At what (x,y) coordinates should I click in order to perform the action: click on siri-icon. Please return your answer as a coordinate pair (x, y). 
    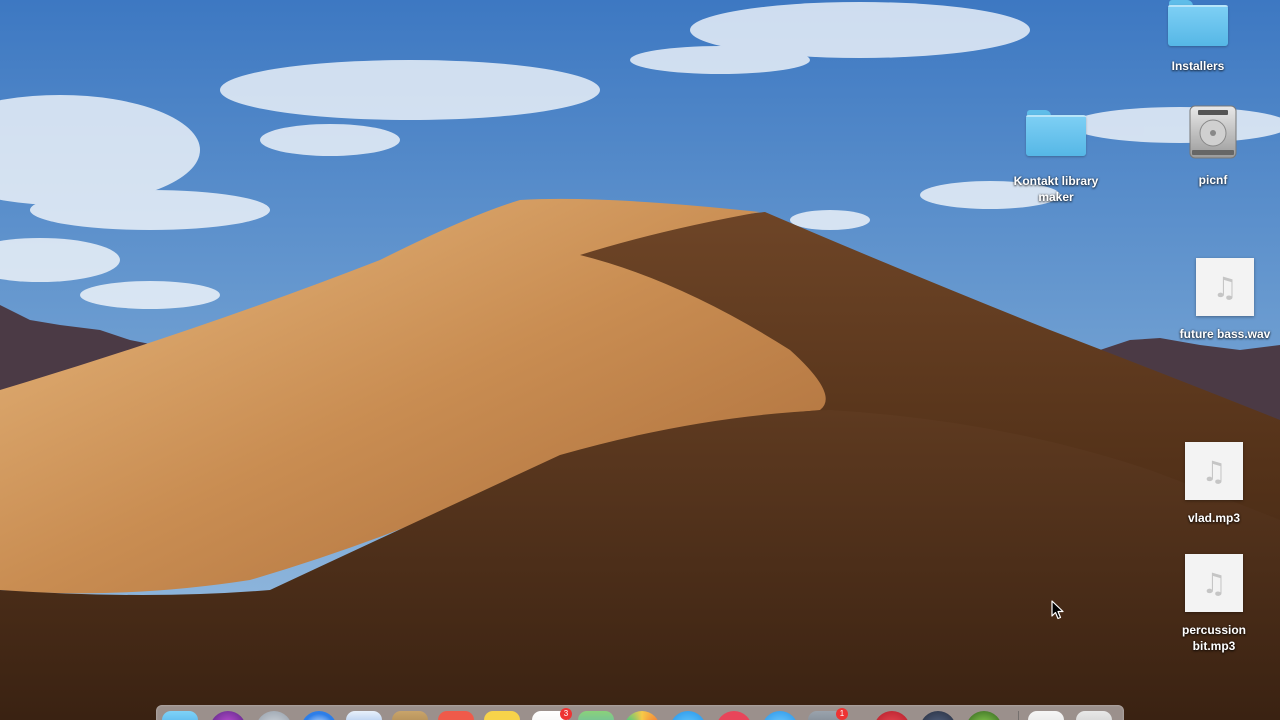
    Looking at the image, I should click on (228, 715).